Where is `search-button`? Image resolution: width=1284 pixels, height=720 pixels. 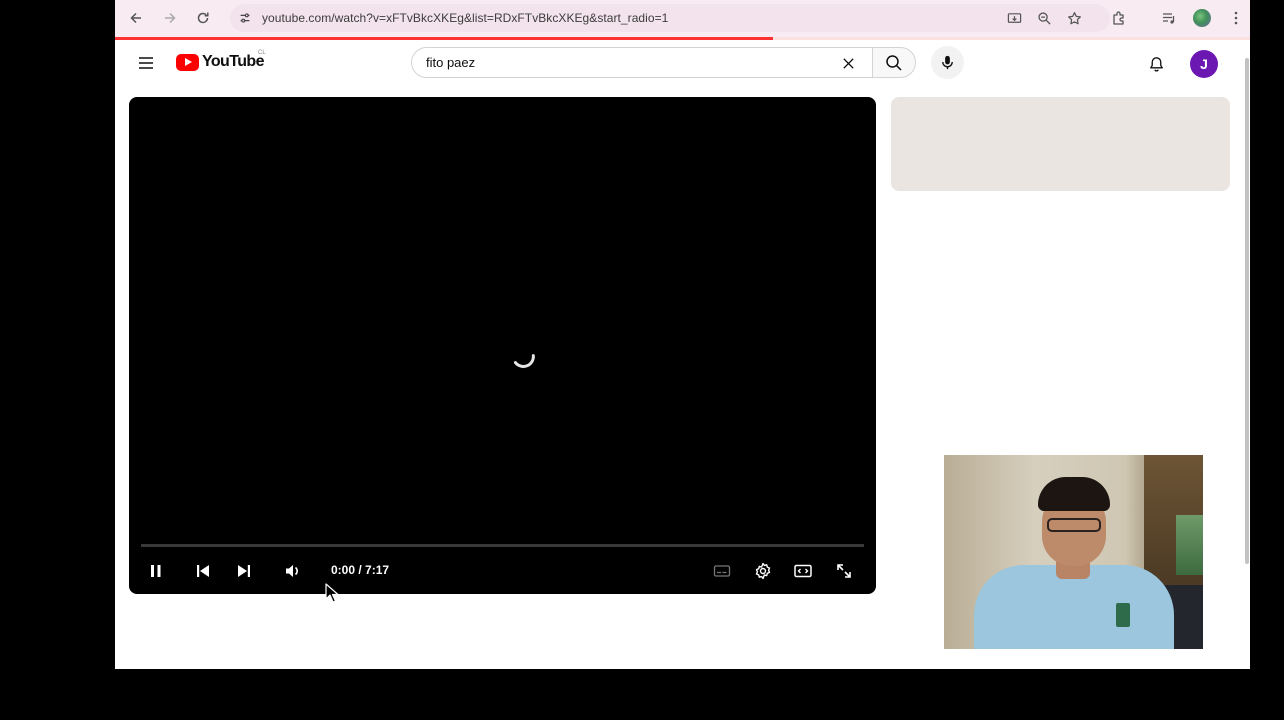 search-button is located at coordinates (894, 62).